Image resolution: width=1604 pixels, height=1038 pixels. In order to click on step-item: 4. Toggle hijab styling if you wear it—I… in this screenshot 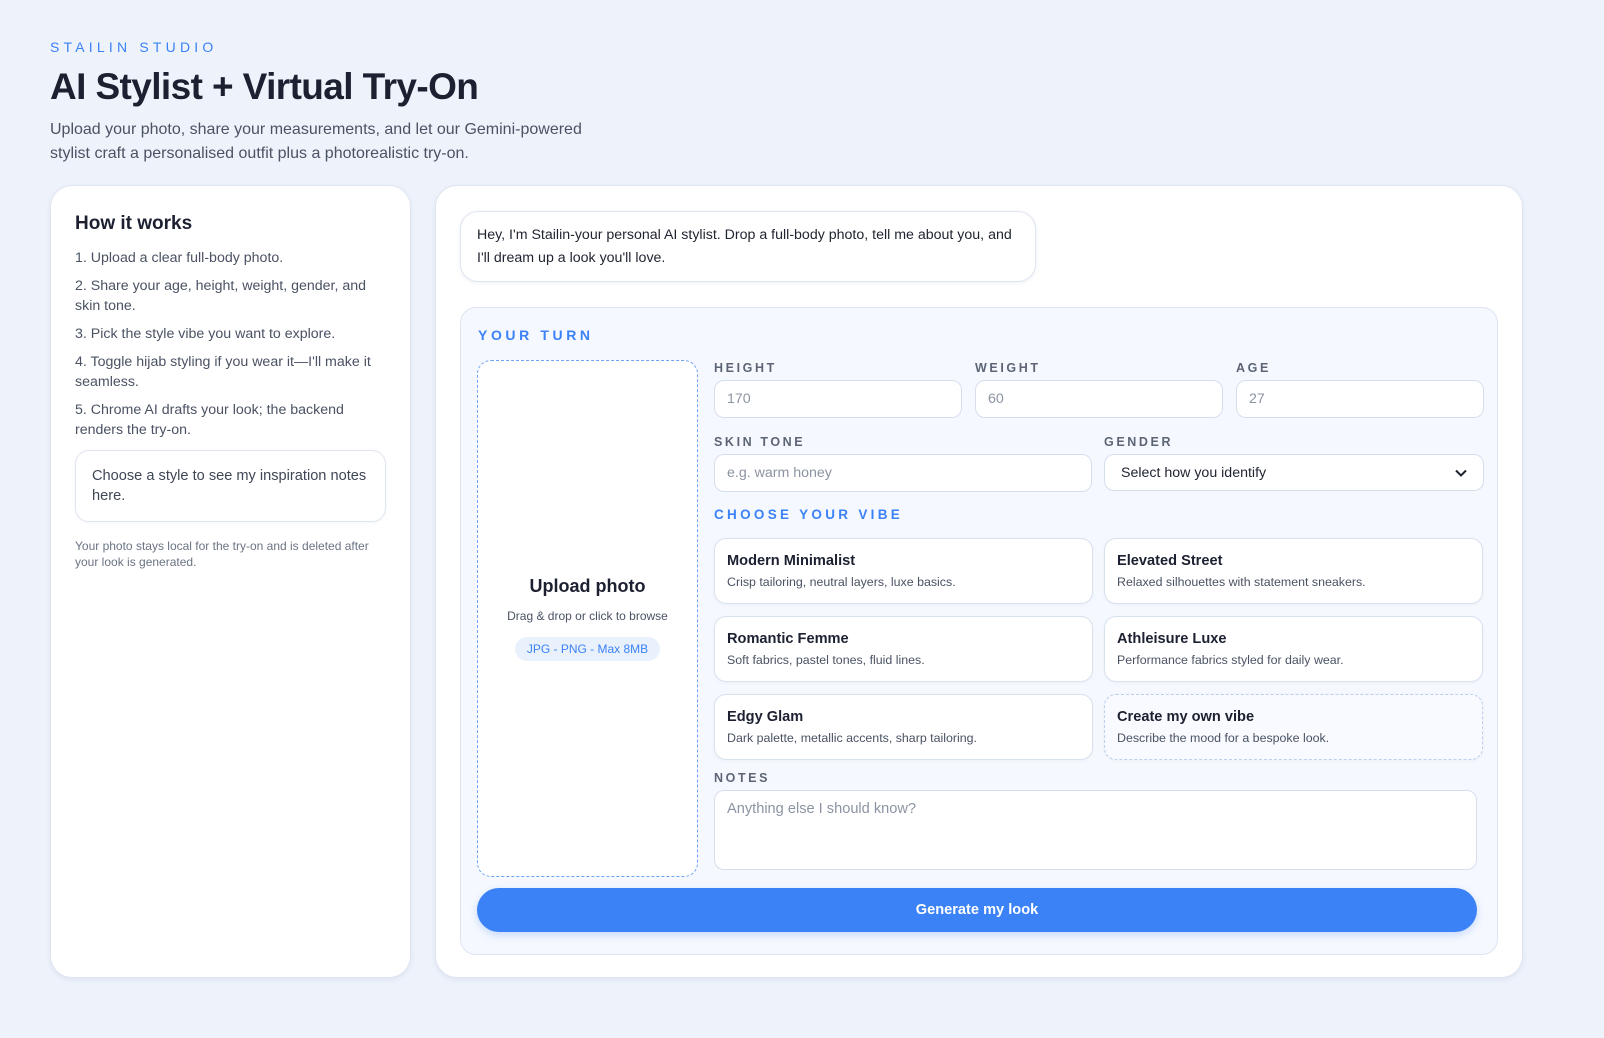, I will do `click(223, 372)`.